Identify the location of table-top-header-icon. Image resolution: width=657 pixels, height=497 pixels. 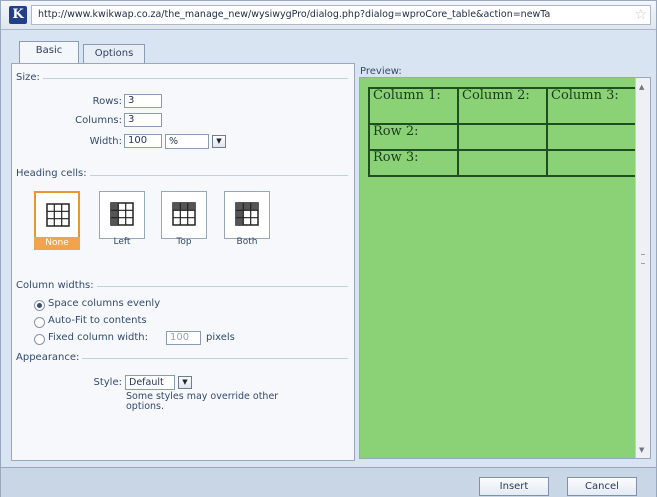
(184, 214).